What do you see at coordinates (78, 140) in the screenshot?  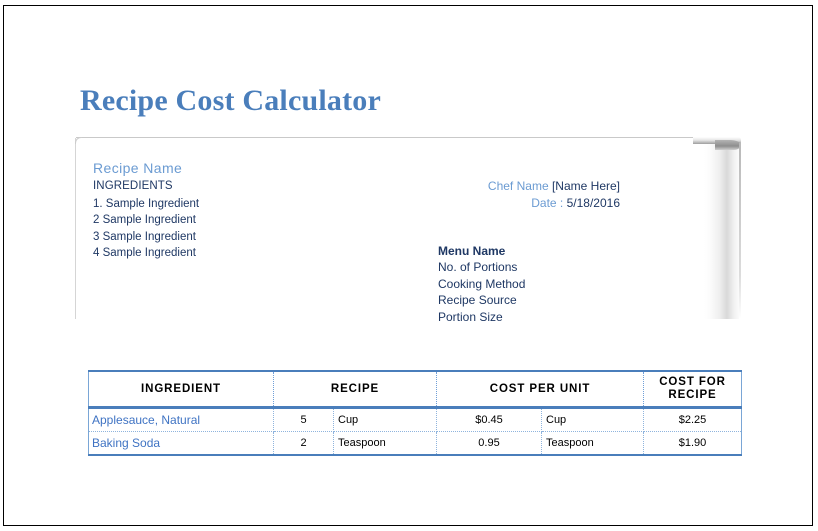 I see `panel-corner-decoration` at bounding box center [78, 140].